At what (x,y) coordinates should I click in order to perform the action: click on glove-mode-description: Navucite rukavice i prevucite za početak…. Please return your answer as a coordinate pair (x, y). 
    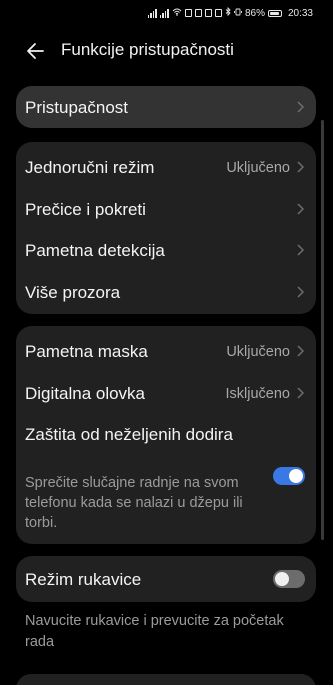
    Looking at the image, I should click on (154, 631).